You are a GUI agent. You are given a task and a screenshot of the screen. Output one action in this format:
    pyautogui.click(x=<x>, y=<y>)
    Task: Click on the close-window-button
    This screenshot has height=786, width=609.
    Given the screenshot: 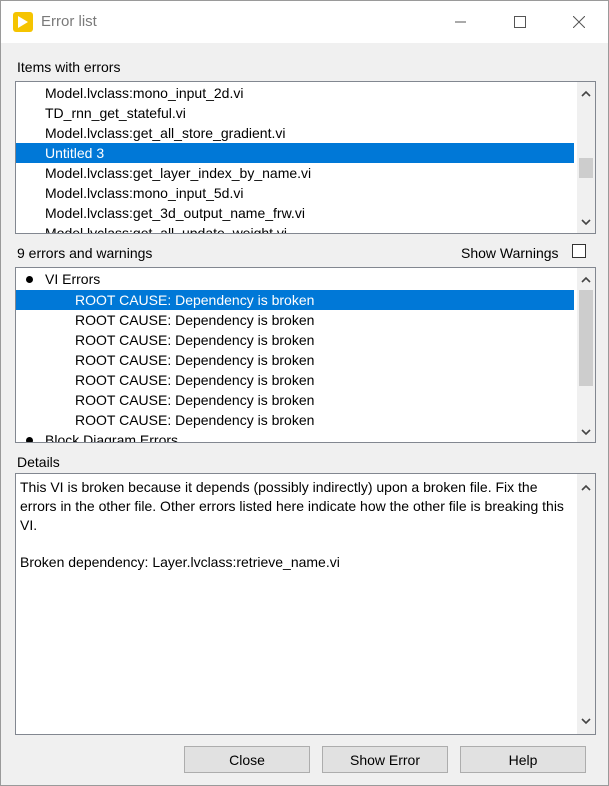 What is the action you would take?
    pyautogui.click(x=579, y=22)
    